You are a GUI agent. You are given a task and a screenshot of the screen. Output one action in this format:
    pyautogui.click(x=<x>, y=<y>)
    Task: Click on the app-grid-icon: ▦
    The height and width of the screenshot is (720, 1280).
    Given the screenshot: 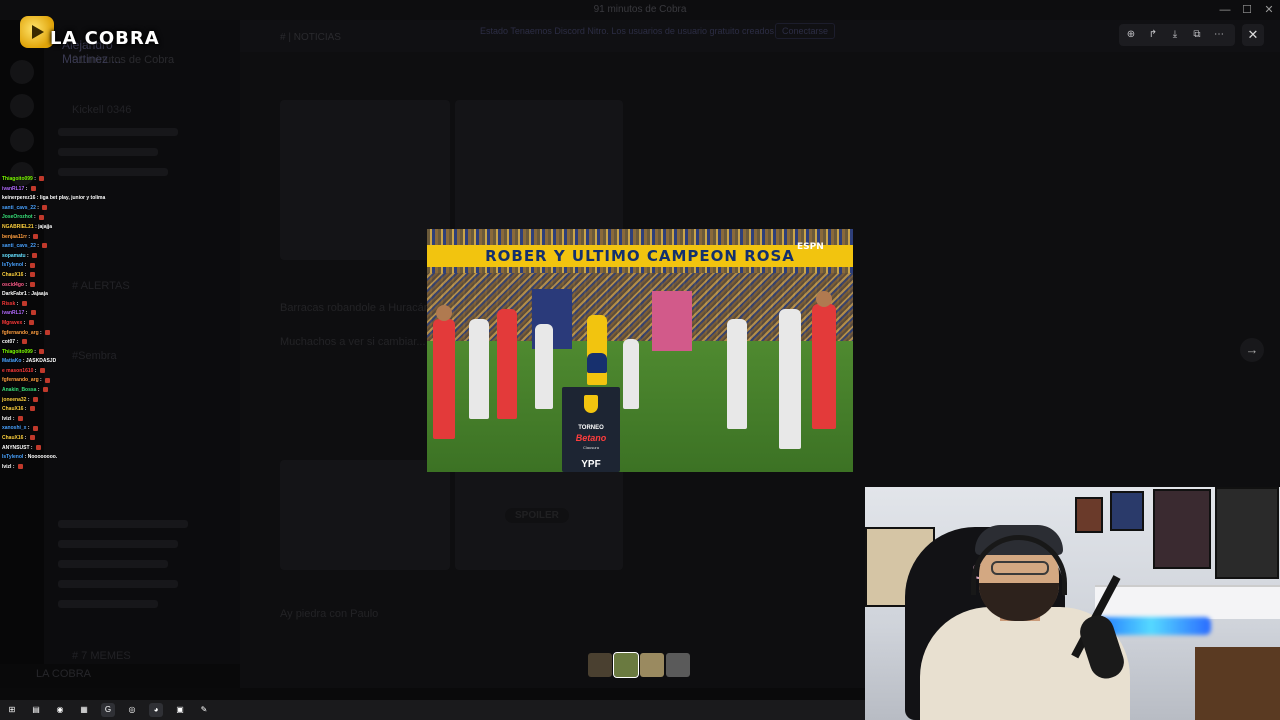 What is the action you would take?
    pyautogui.click(x=84, y=710)
    